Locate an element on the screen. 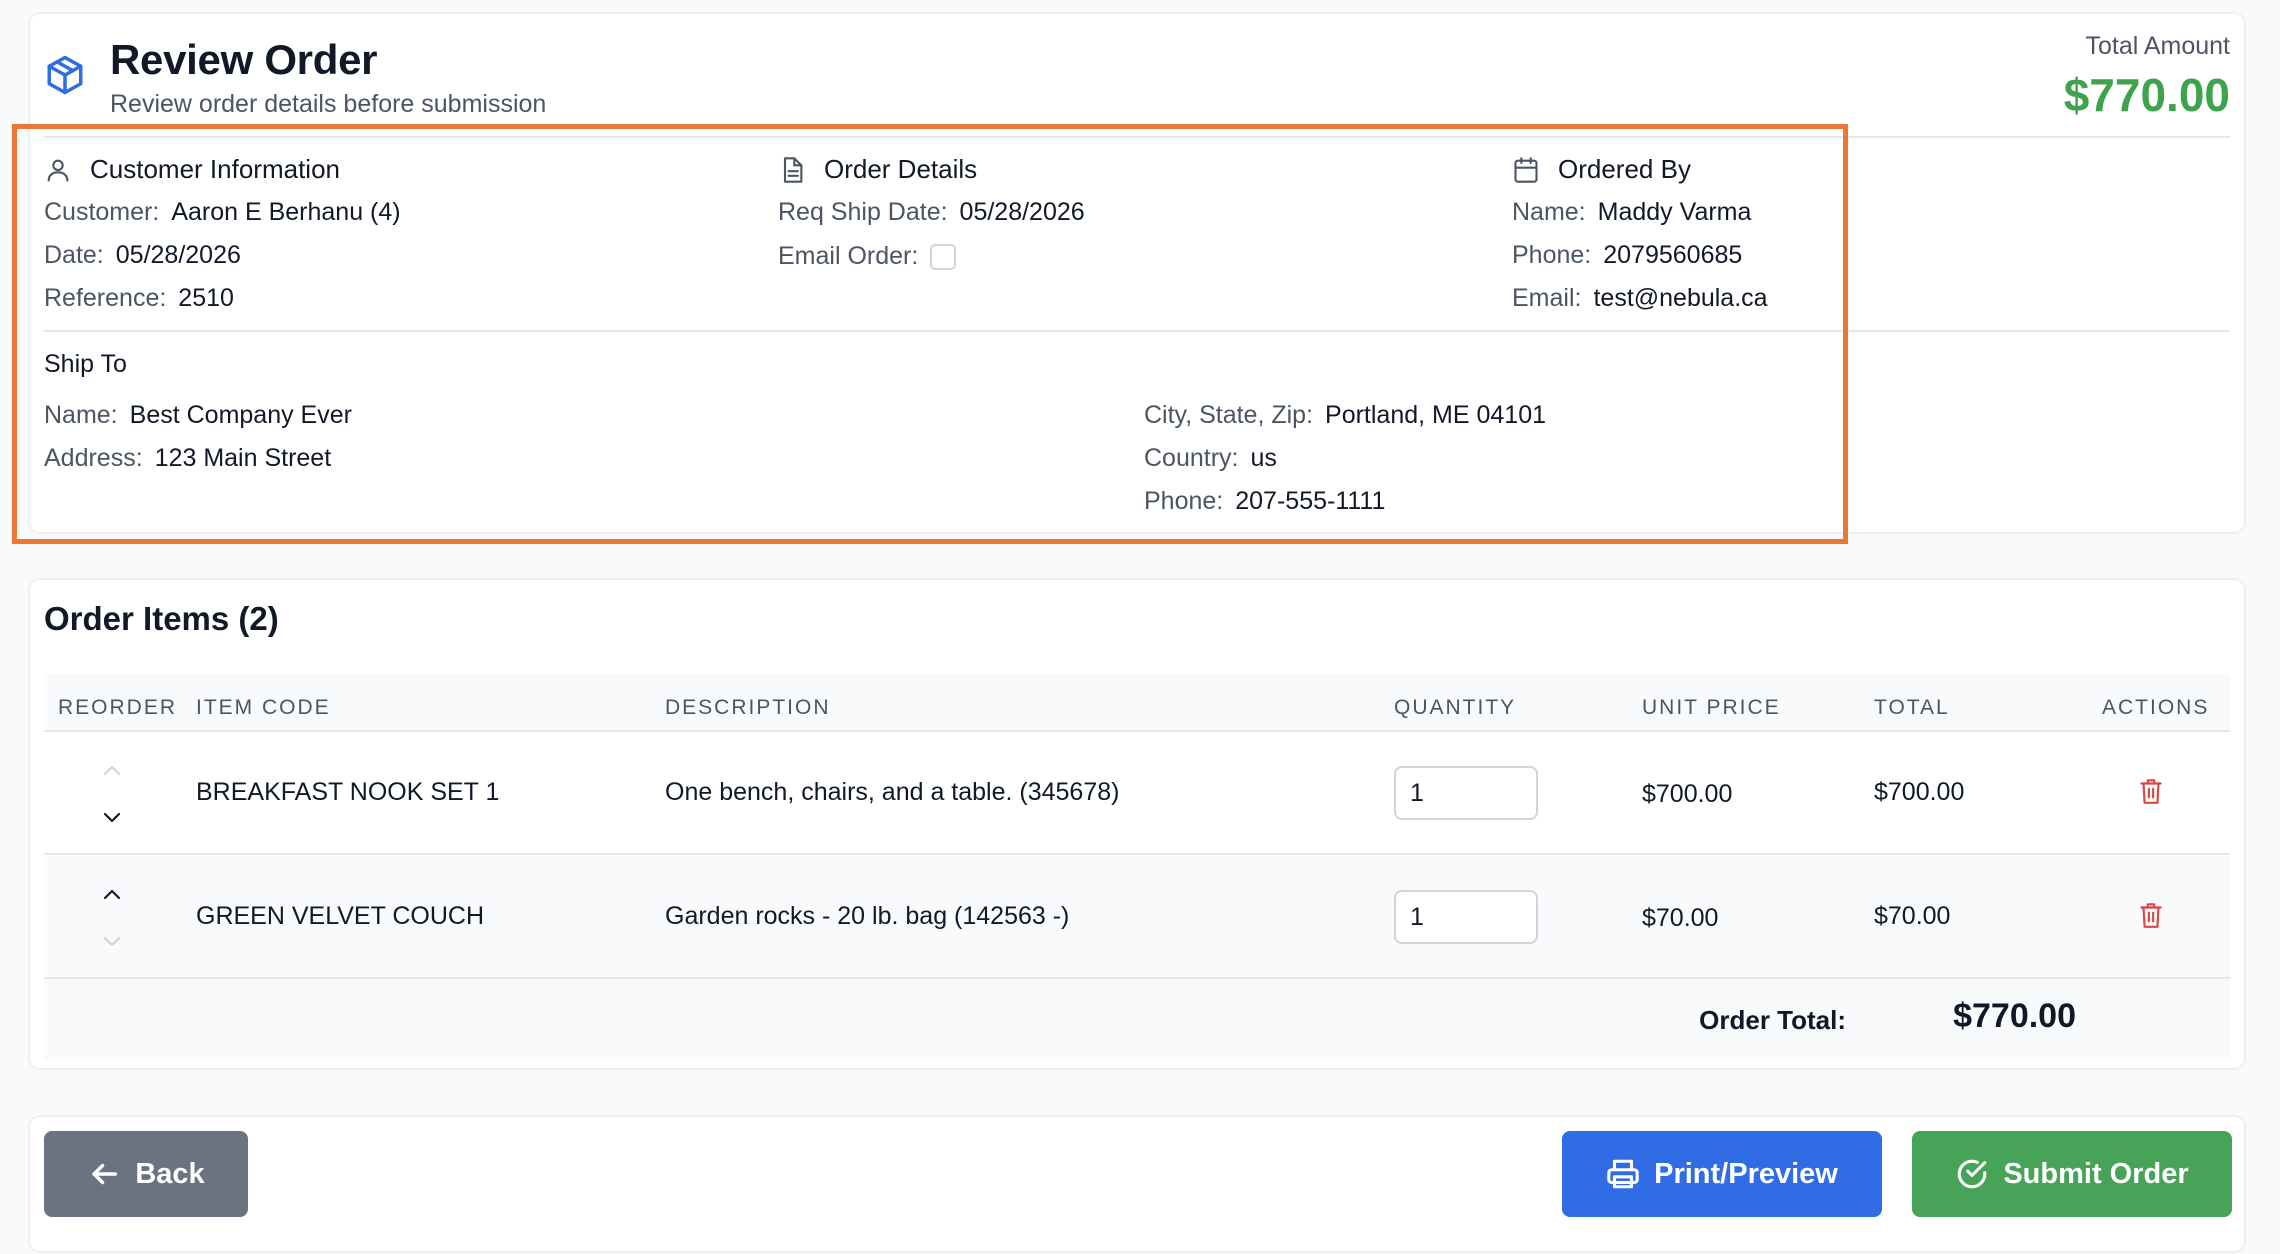 This screenshot has width=2280, height=1254. reference-row: Reference: 2510 is located at coordinates (139, 298).